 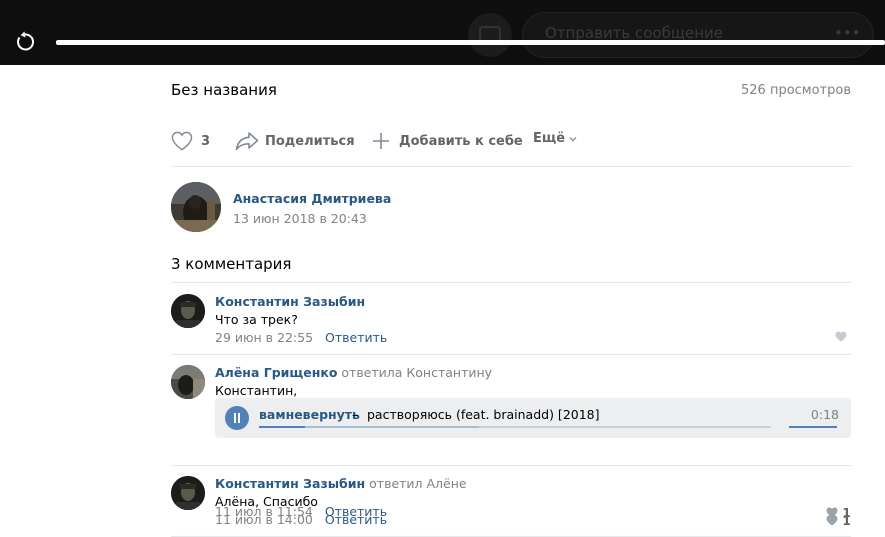 What do you see at coordinates (247, 141) in the screenshot?
I see `share-icon` at bounding box center [247, 141].